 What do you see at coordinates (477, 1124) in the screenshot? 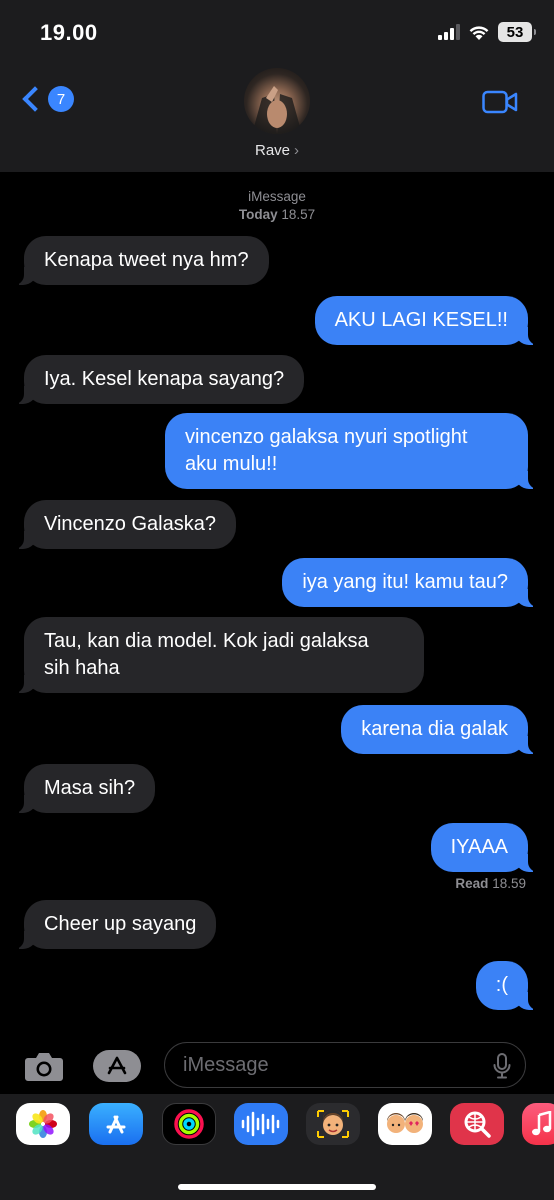
I see `image-search-app-icon` at bounding box center [477, 1124].